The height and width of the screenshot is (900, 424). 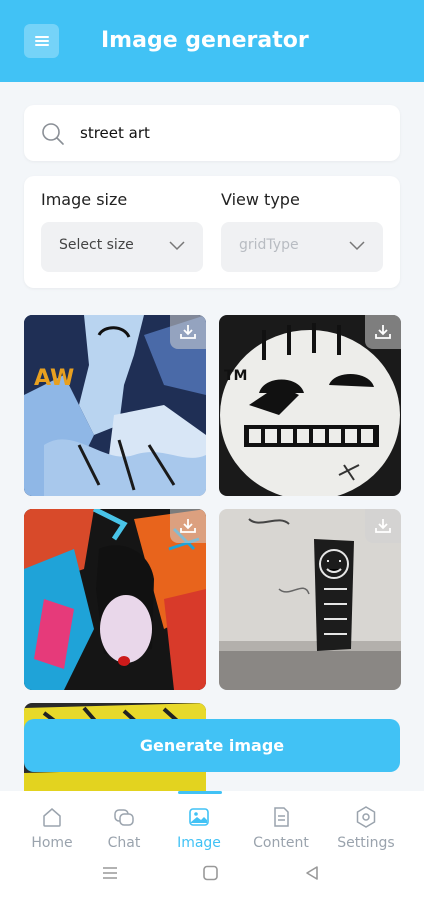 I want to click on generate-image-button: Generate image, so click(x=212, y=745).